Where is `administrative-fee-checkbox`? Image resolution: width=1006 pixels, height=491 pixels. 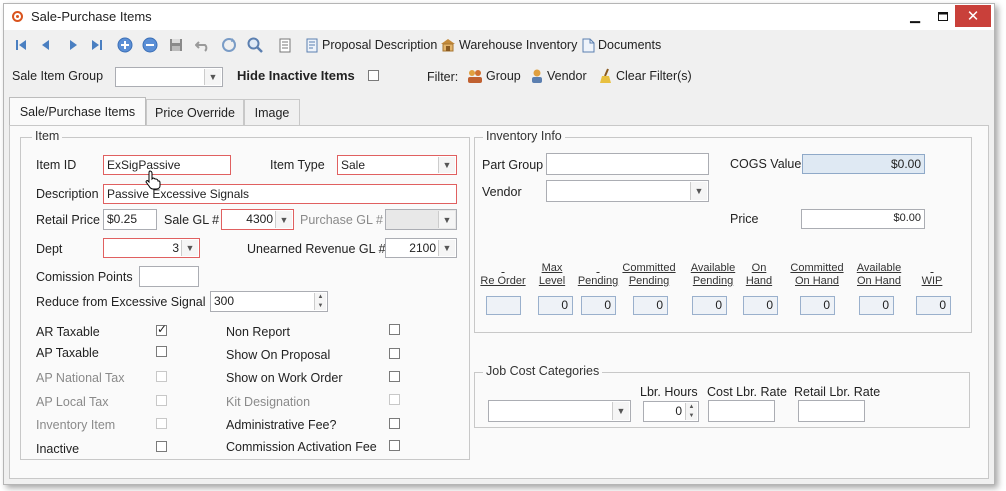
administrative-fee-checkbox is located at coordinates (394, 423).